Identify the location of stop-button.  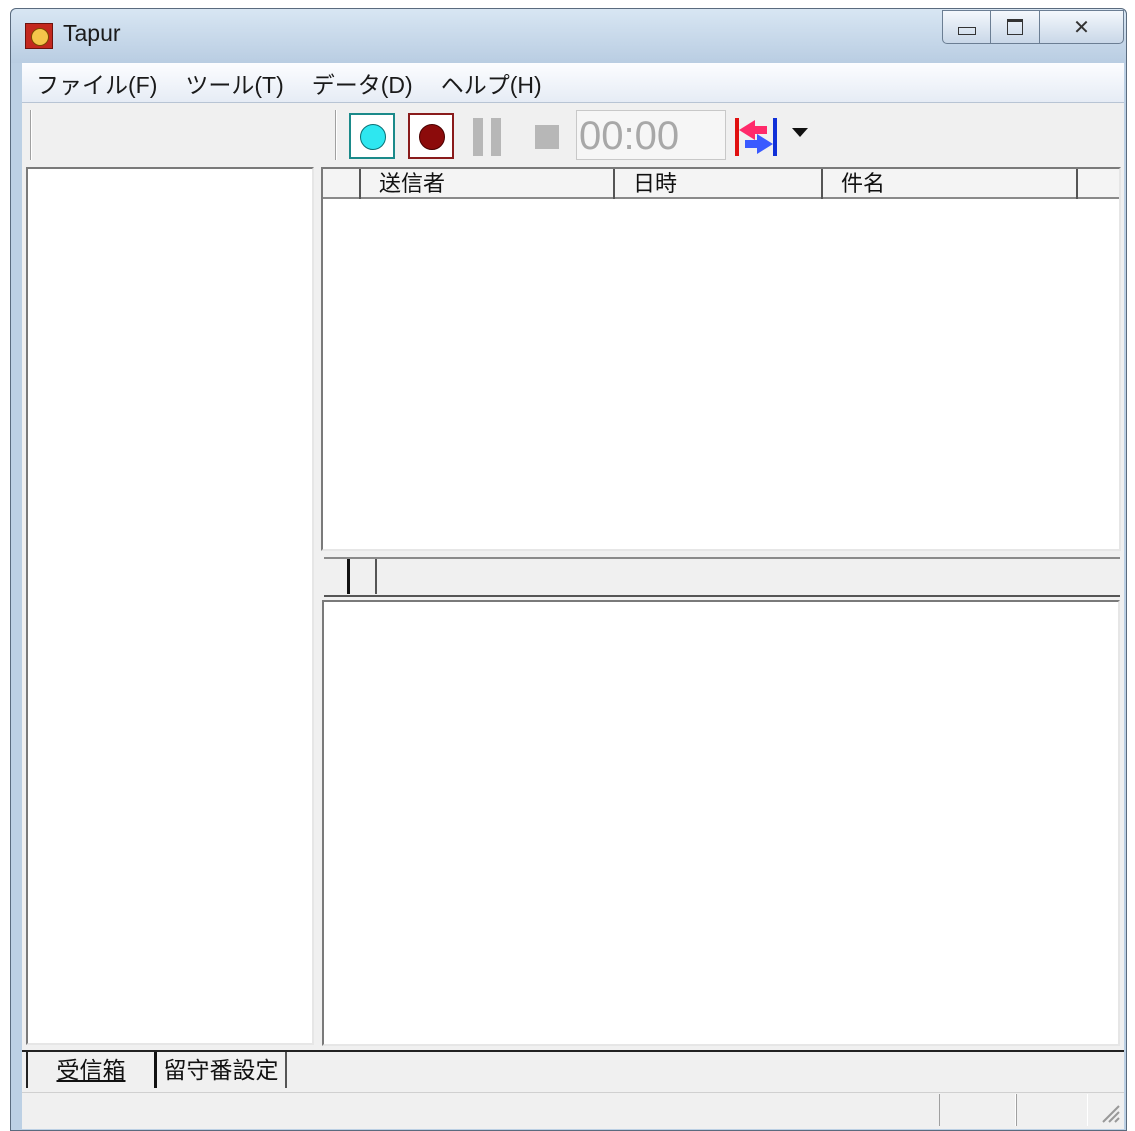
(547, 137).